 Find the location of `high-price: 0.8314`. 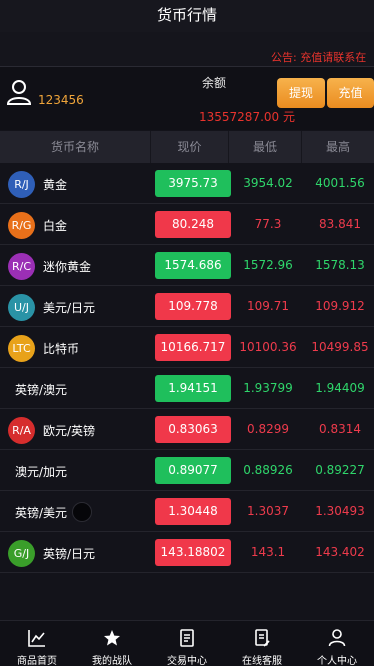

high-price: 0.8314 is located at coordinates (340, 429).